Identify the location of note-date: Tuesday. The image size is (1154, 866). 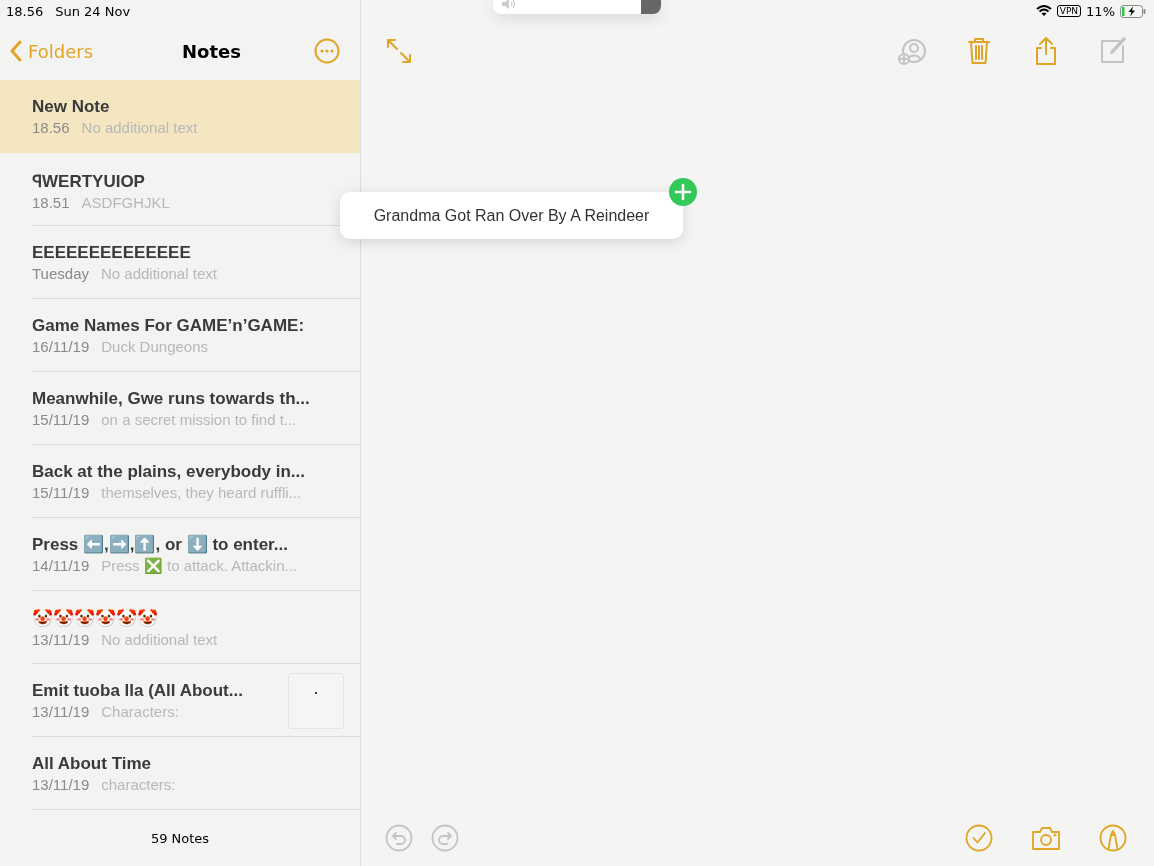
(60, 273).